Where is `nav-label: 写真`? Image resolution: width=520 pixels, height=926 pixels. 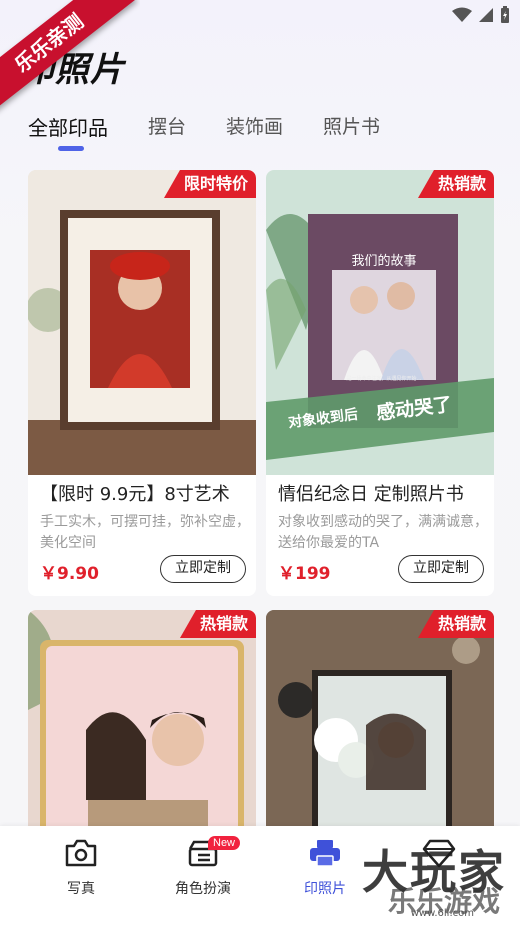 nav-label: 写真 is located at coordinates (81, 889).